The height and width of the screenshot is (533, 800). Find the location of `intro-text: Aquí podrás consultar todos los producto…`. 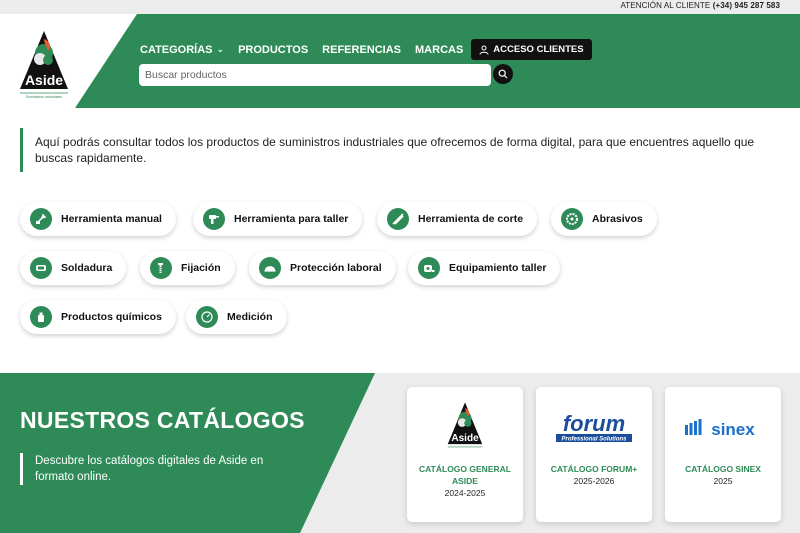

intro-text: Aquí podrás consultar todos los producto… is located at coordinates (400, 150).